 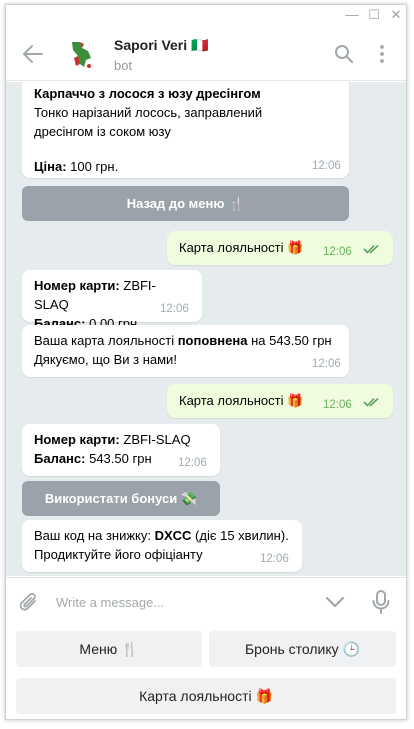 I want to click on dish-description-line: дресінгом із соком юзу, so click(x=102, y=131).